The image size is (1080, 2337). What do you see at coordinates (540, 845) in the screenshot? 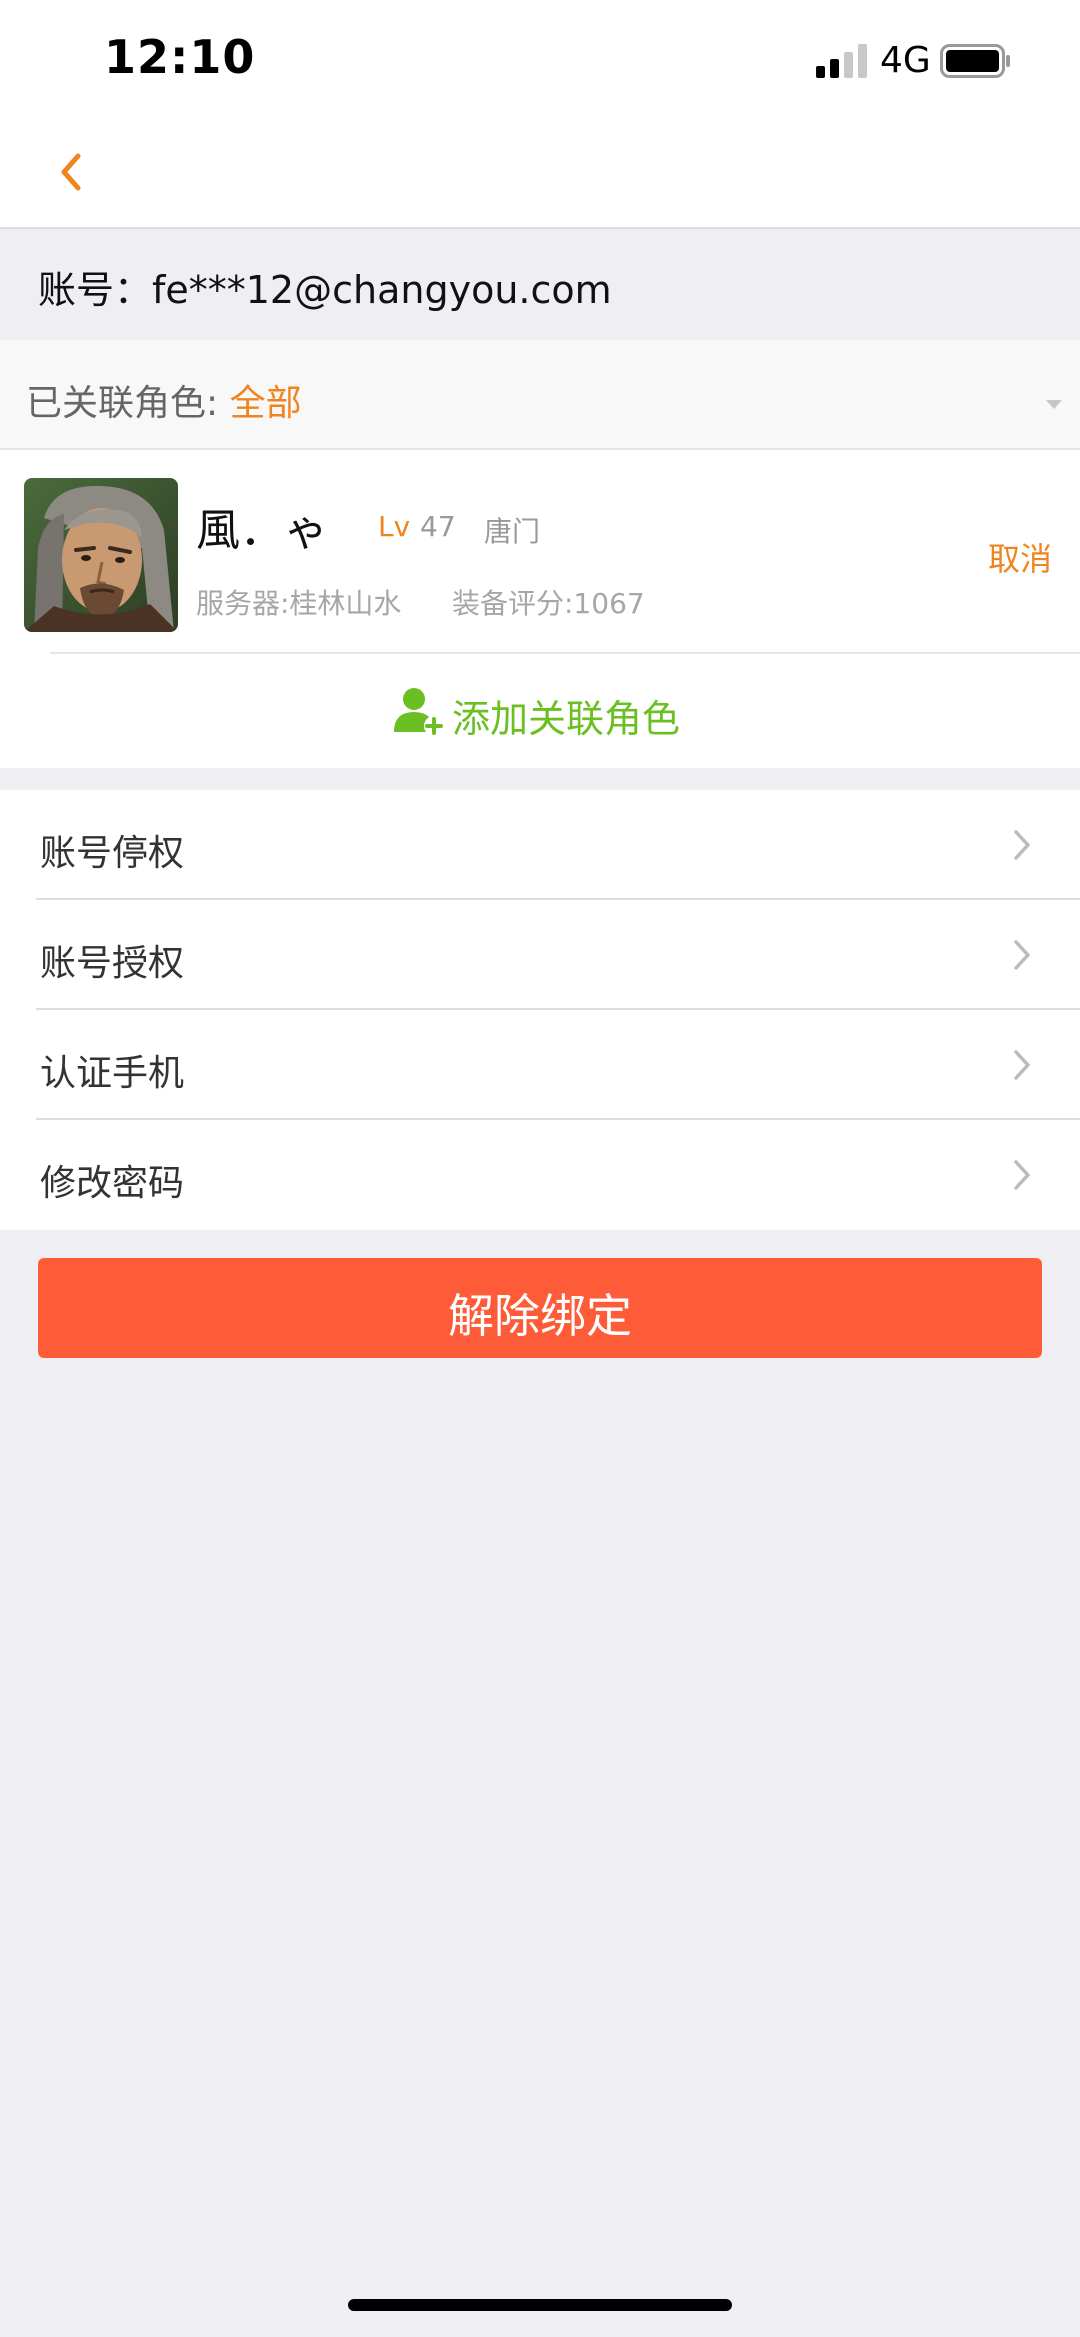
I see `menu-item-suspend-account: 账号停权` at bounding box center [540, 845].